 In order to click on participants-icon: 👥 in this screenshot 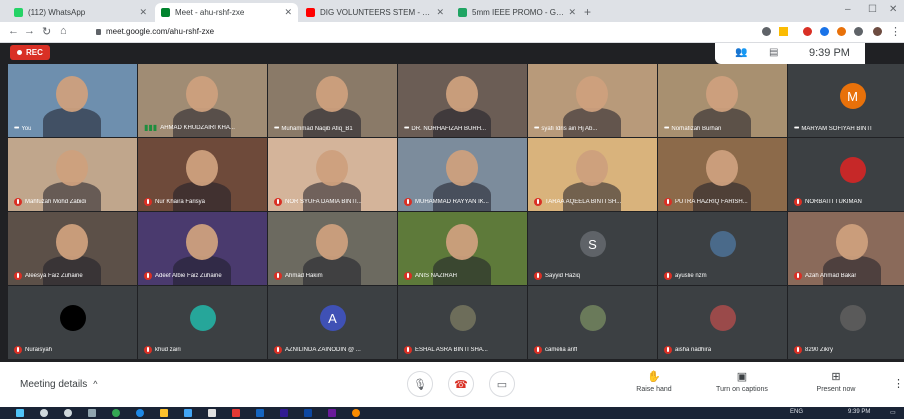, I will do `click(741, 52)`.